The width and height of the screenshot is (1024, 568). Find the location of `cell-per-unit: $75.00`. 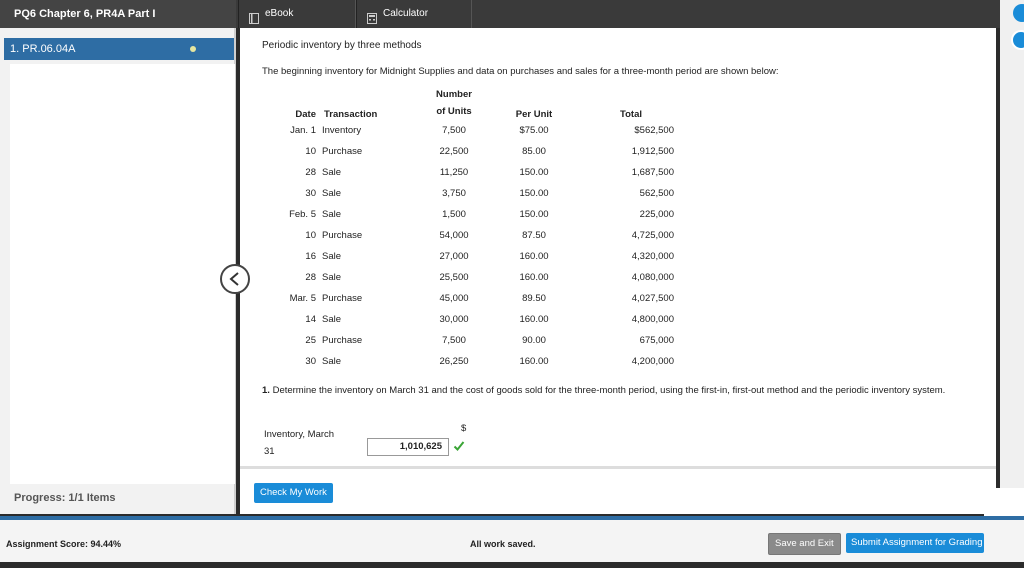

cell-per-unit: $75.00 is located at coordinates (534, 130).